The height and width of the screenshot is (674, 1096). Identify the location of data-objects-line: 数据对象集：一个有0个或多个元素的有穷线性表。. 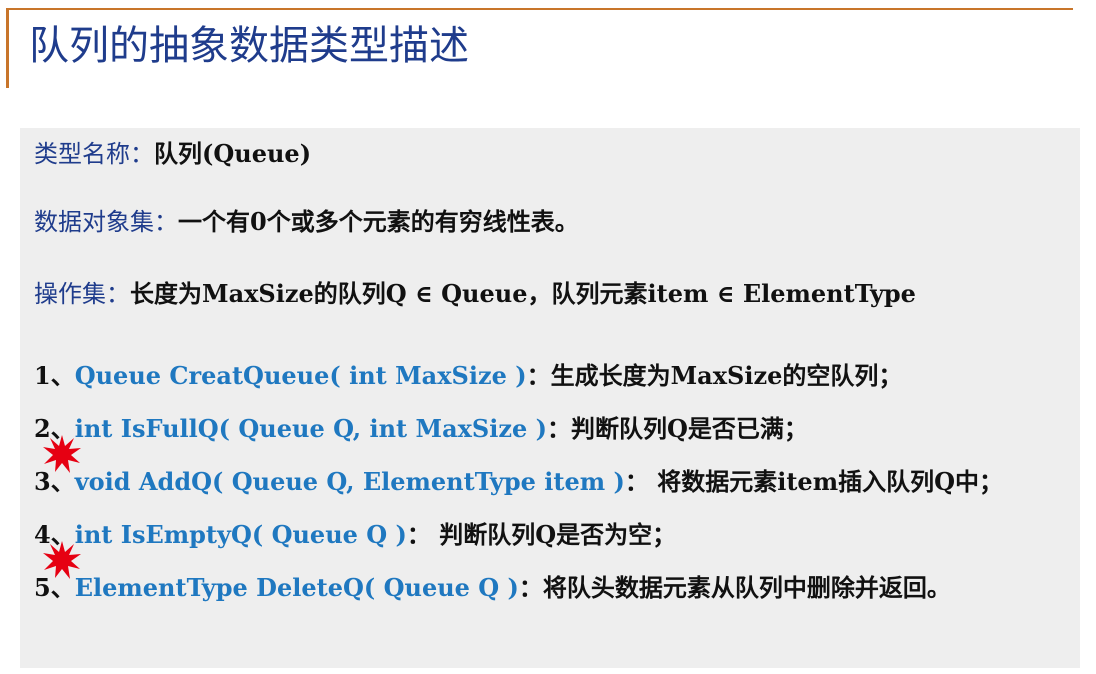
(306, 222).